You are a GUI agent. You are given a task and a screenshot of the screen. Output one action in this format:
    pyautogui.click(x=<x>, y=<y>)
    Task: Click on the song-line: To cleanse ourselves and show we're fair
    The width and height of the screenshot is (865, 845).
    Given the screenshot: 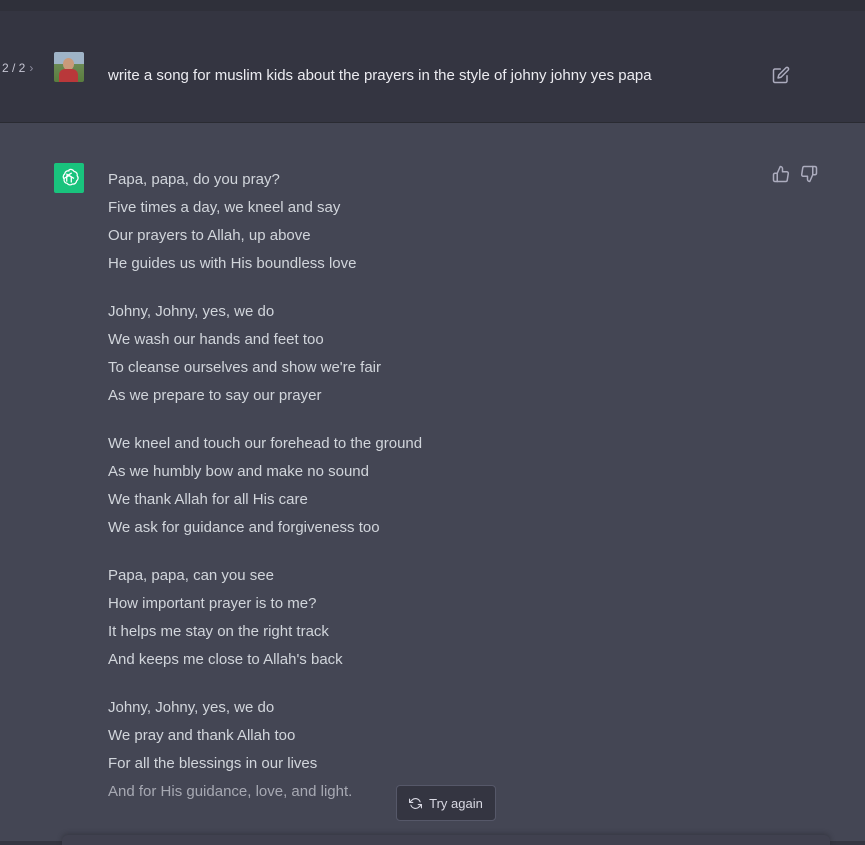 What is the action you would take?
    pyautogui.click(x=245, y=367)
    